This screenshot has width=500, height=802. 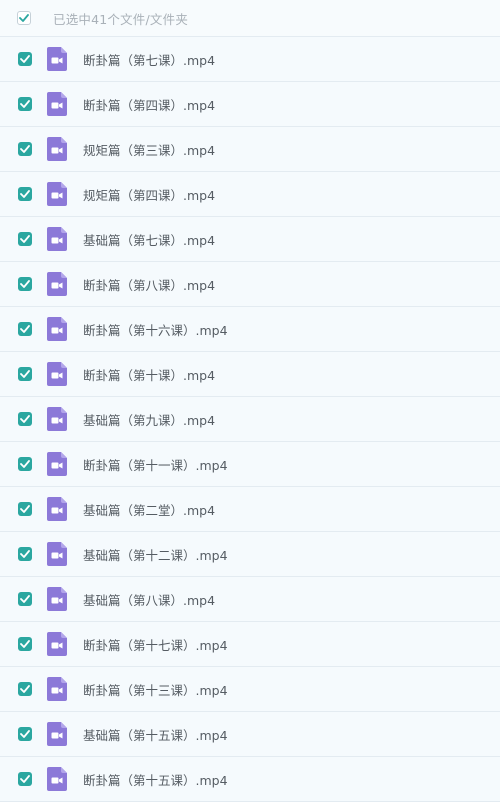 I want to click on file-row: 基础篇（第七课）.mp4, so click(x=250, y=239).